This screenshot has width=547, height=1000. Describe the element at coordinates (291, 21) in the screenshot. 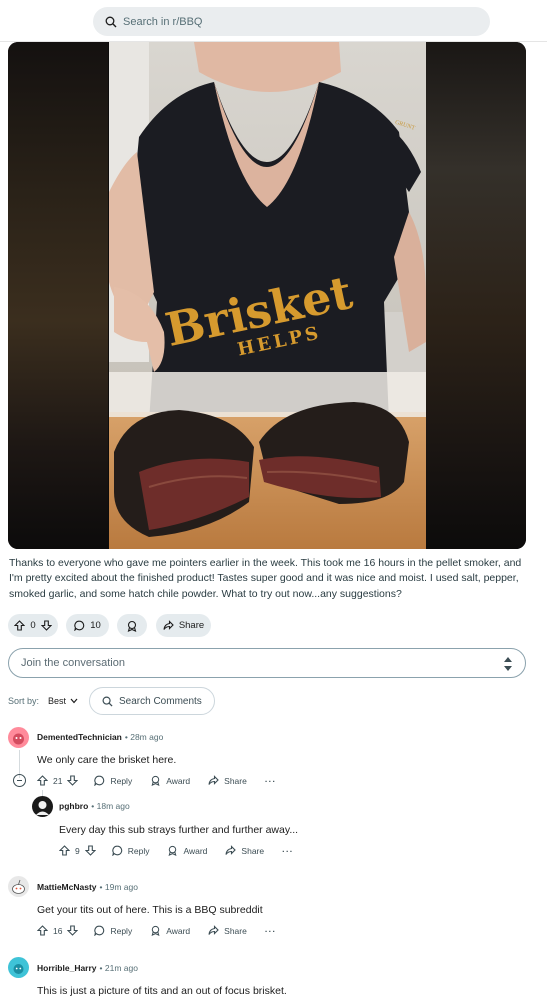

I see `subreddit-search-bar: Search in r/BBQ` at that location.